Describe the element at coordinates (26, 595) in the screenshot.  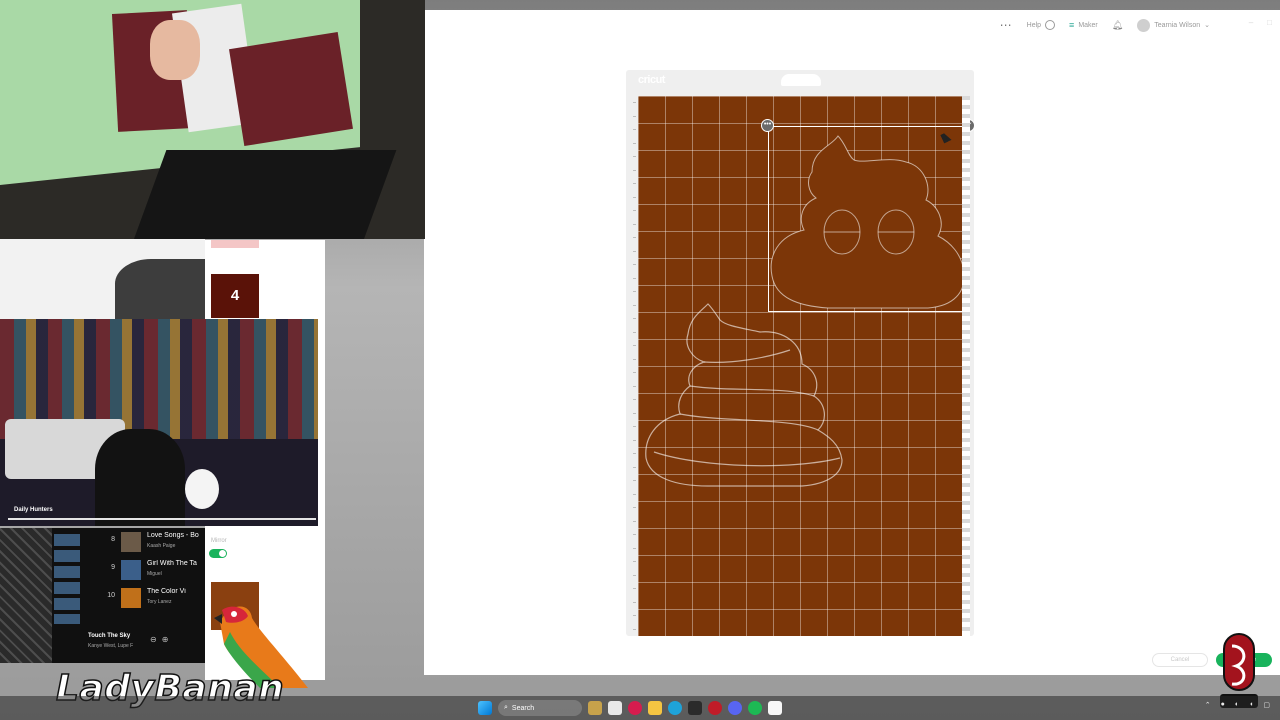
I see `decorative-border` at that location.